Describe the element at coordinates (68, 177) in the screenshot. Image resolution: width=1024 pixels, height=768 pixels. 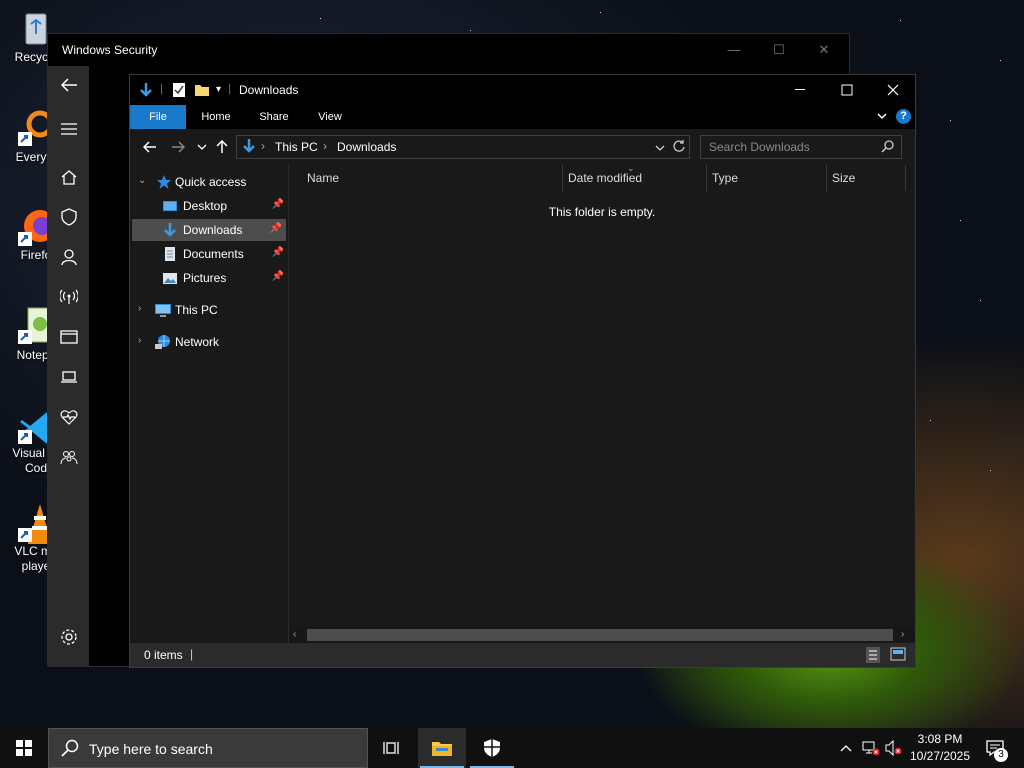
I see `home-icon` at that location.